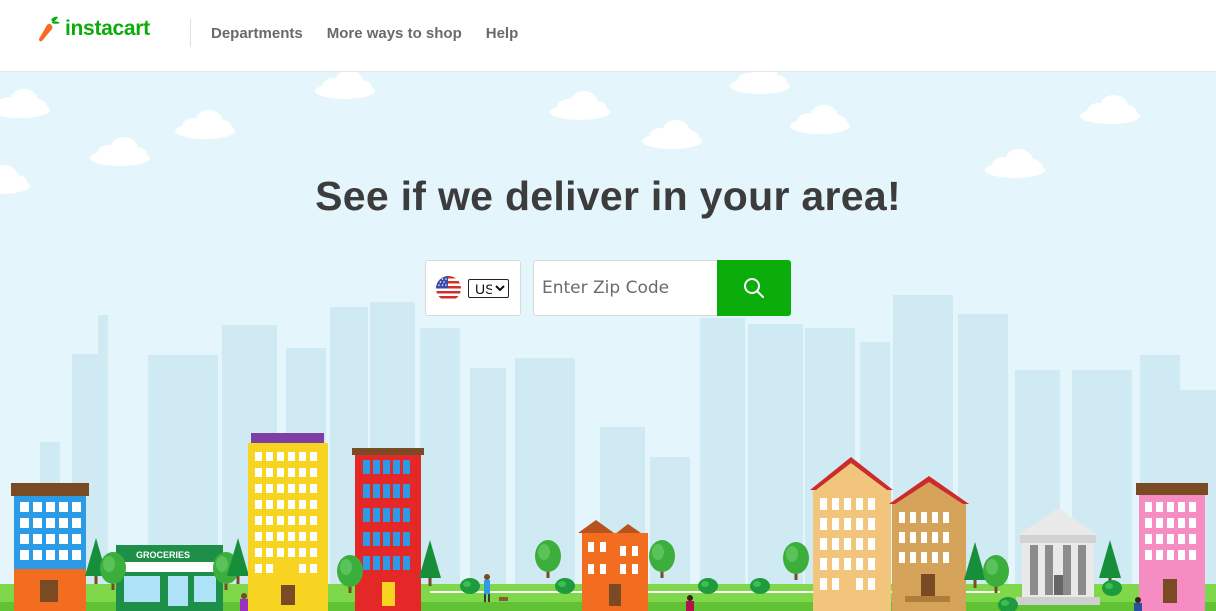 This screenshot has width=1216, height=611. I want to click on search-icon, so click(754, 288).